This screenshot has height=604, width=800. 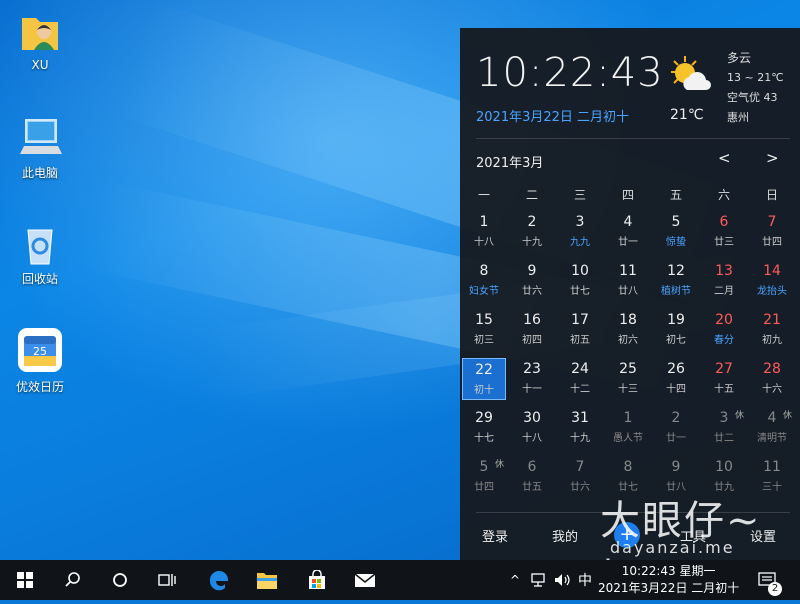 What do you see at coordinates (724, 379) in the screenshot?
I see `calendar-day: 27 十五` at bounding box center [724, 379].